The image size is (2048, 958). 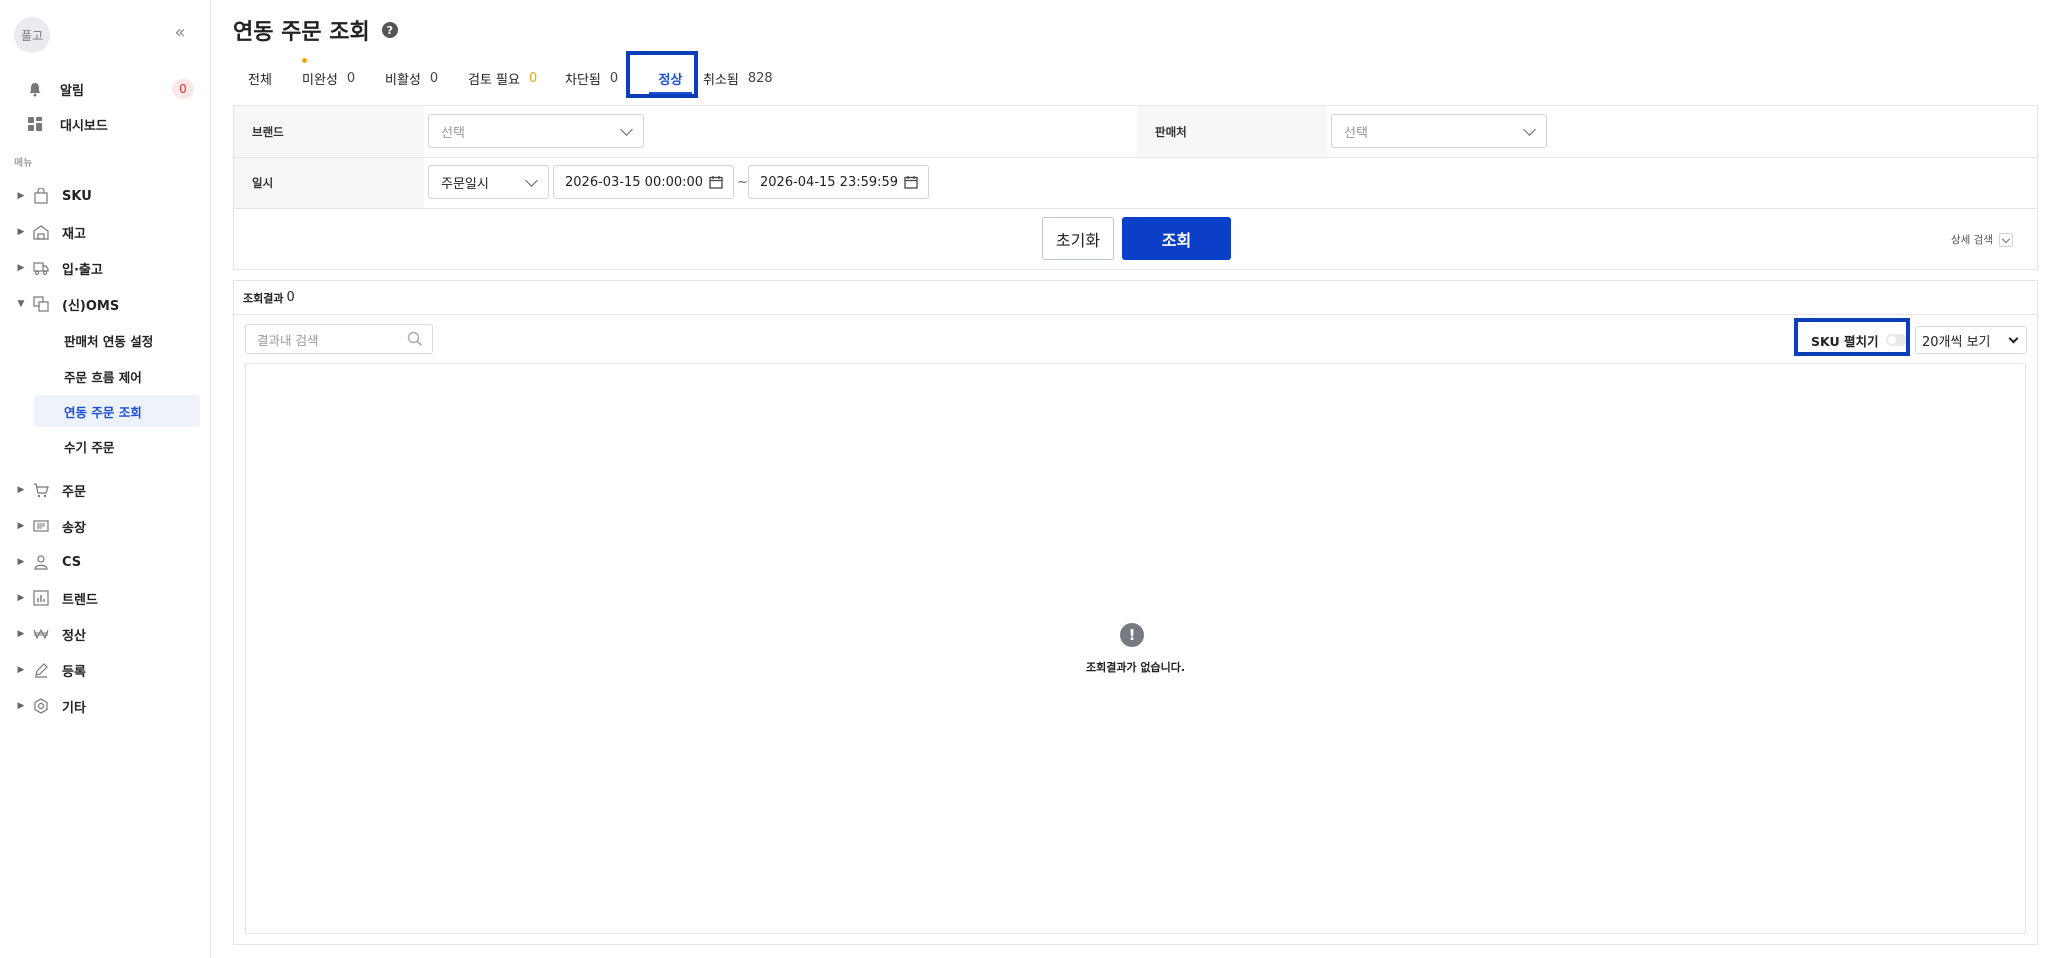 I want to click on tab-label: 전체, so click(x=260, y=80).